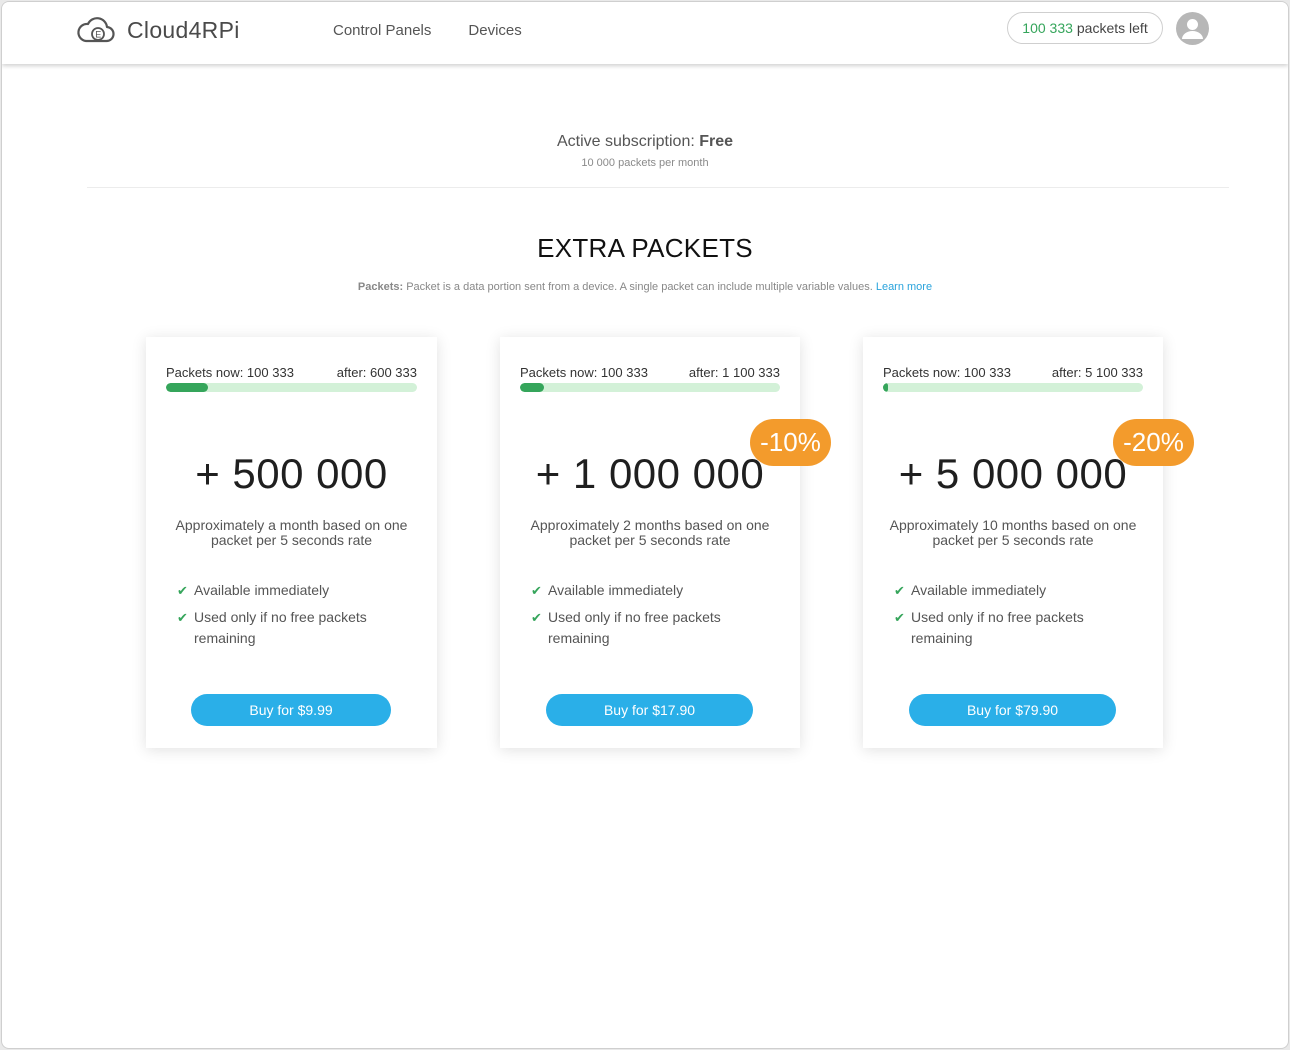  Describe the element at coordinates (291, 710) in the screenshot. I see `buy-button: Buy for $9.99` at that location.